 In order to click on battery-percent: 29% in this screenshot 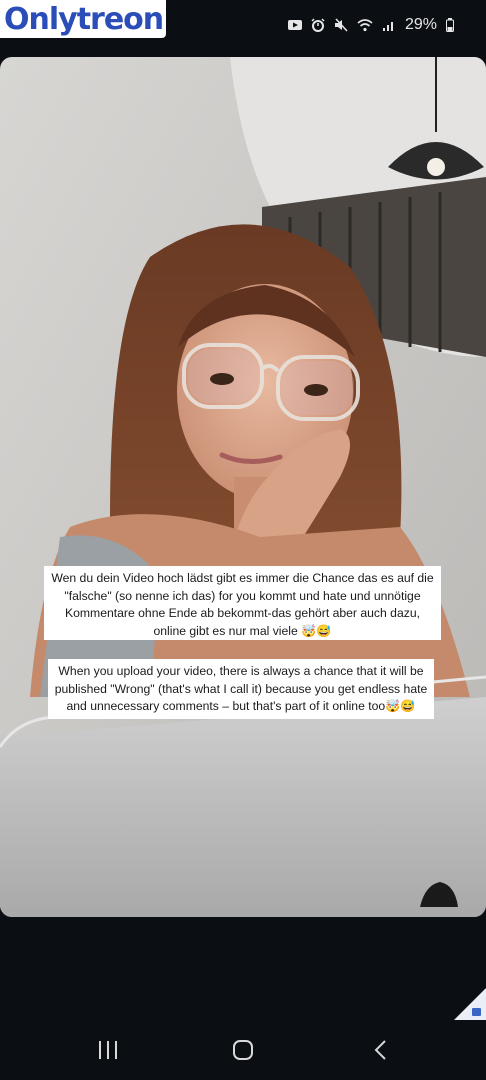, I will do `click(420, 24)`.